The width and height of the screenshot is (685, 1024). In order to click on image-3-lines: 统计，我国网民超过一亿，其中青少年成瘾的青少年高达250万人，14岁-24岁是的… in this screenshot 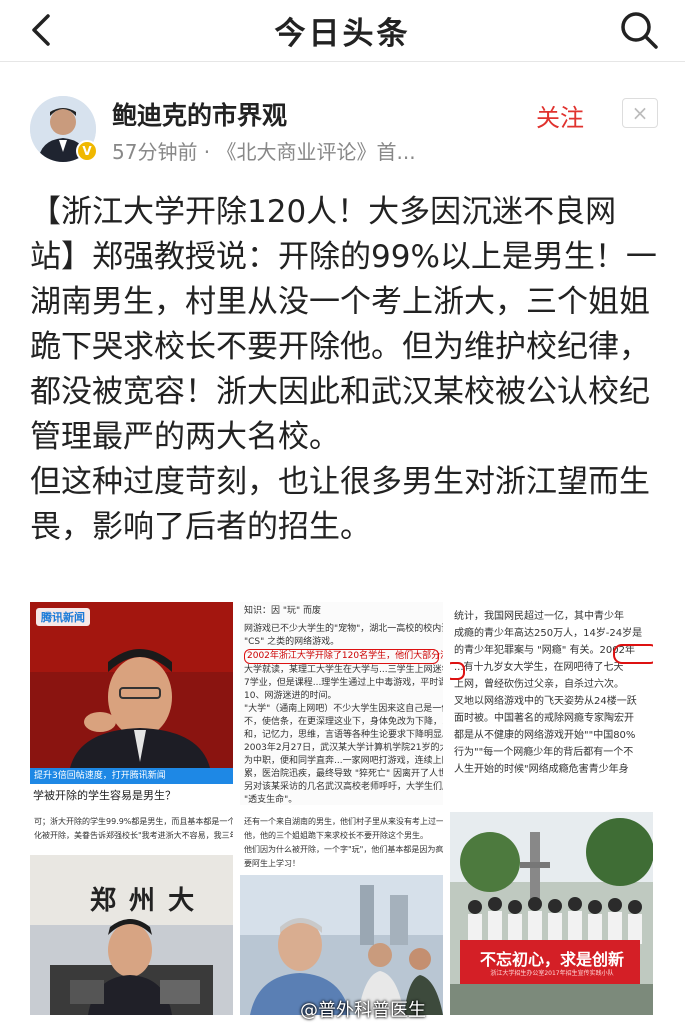, I will do `click(551, 693)`.